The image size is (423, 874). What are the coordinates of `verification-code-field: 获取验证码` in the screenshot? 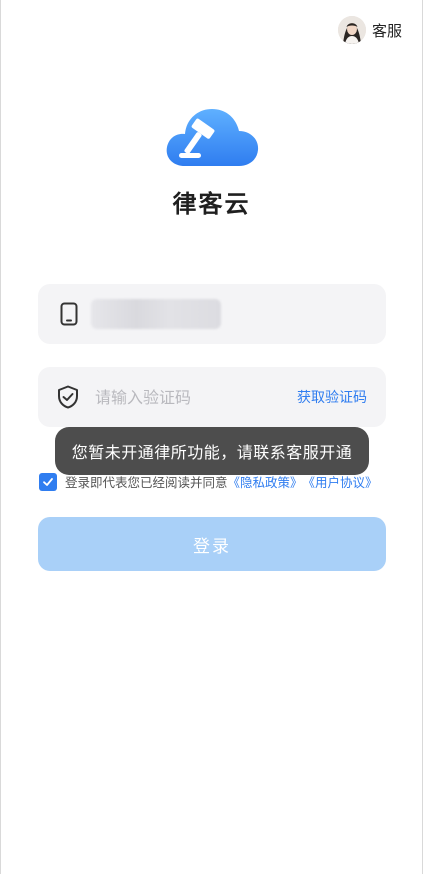 It's located at (212, 397).